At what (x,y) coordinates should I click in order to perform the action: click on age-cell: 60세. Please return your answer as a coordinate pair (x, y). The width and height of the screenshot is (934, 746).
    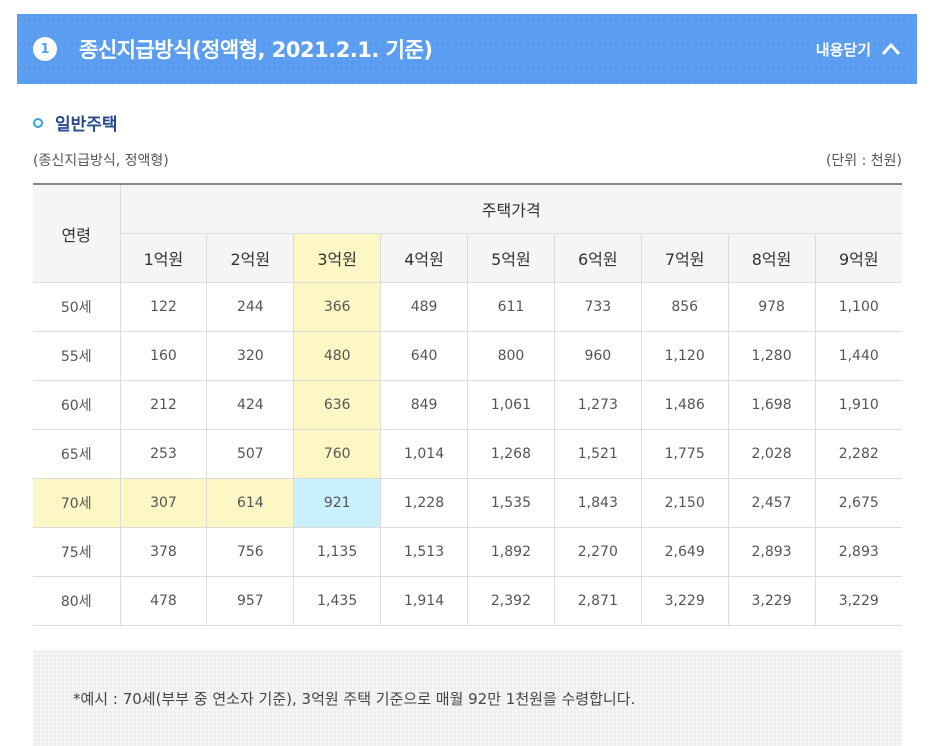
    Looking at the image, I should click on (77, 405).